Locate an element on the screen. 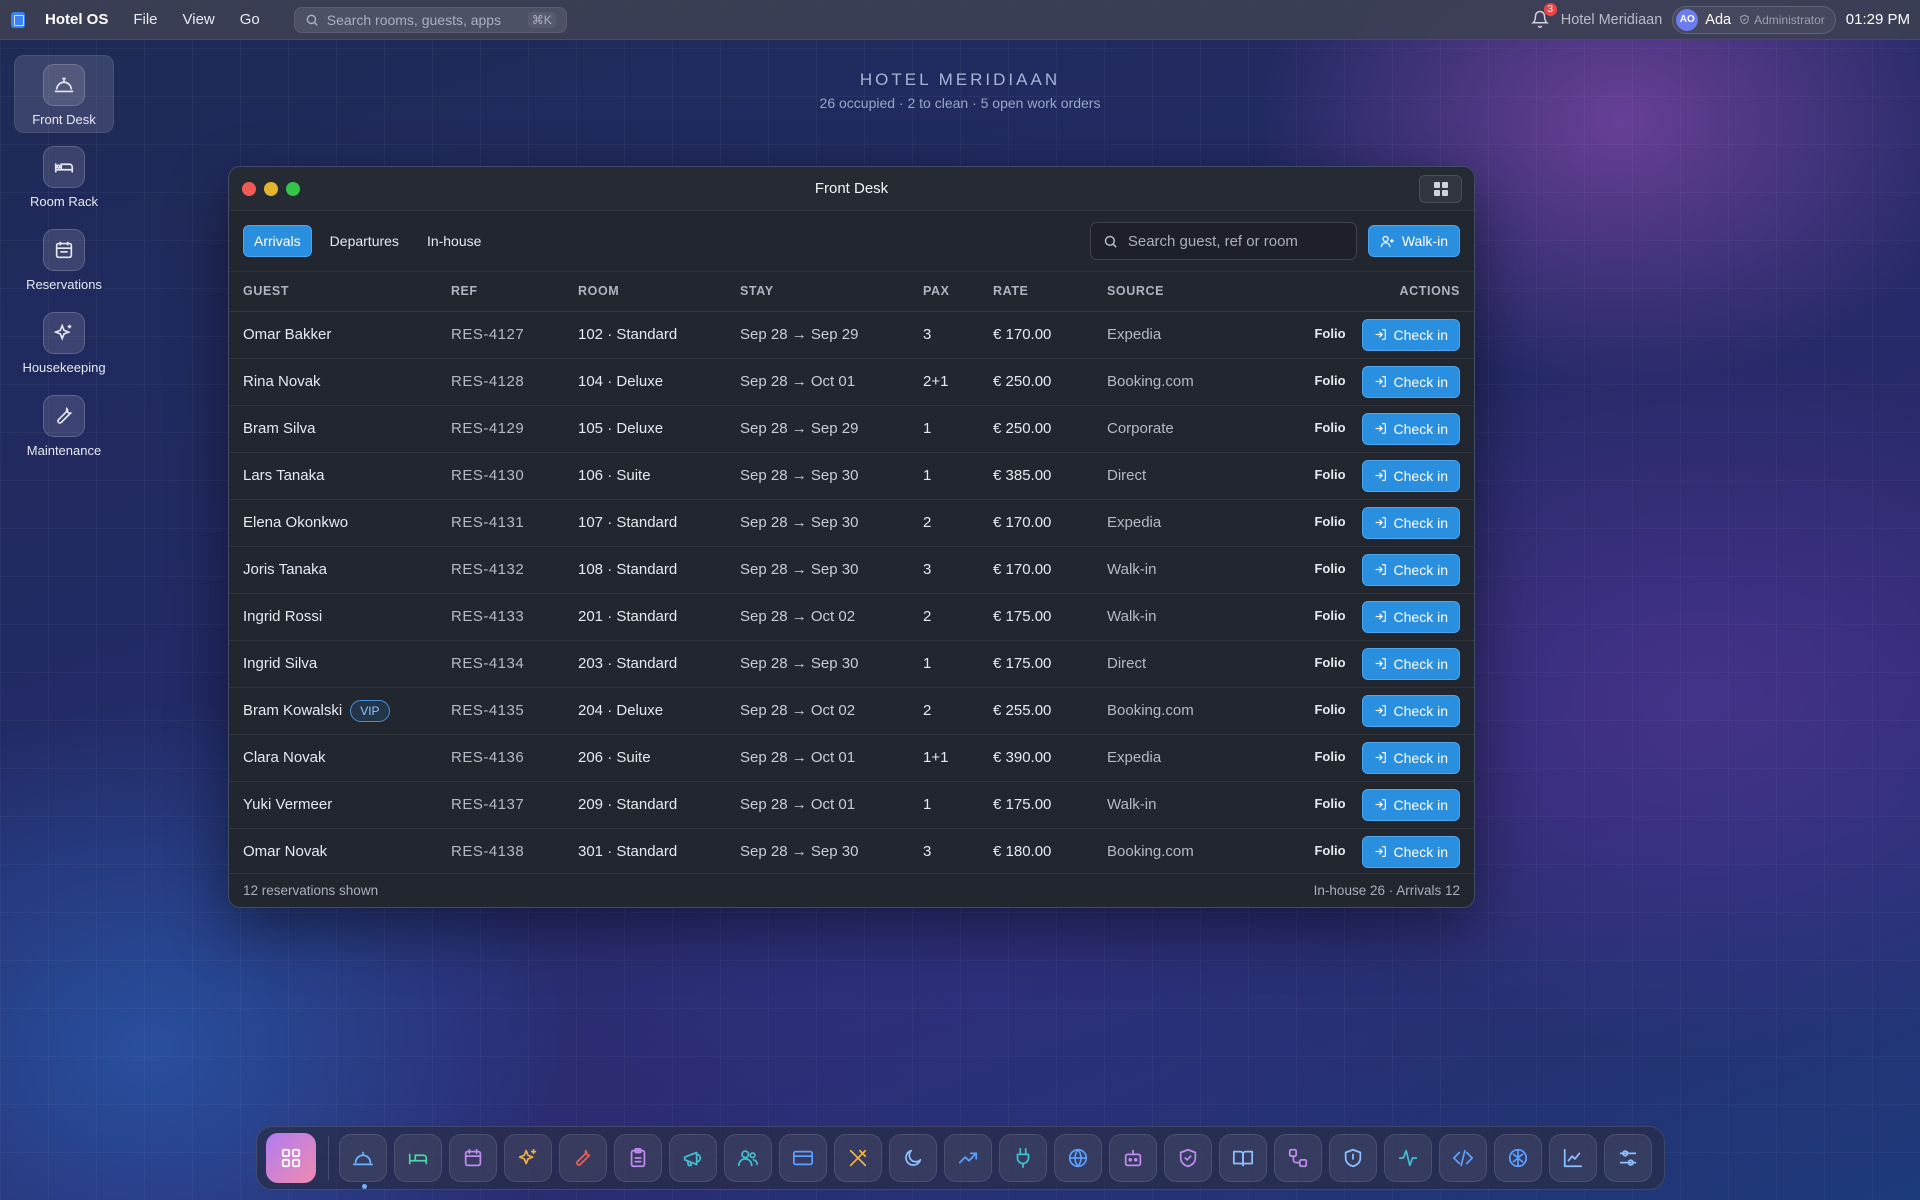 The image size is (1920, 1200). maximize-window-button is located at coordinates (293, 188).